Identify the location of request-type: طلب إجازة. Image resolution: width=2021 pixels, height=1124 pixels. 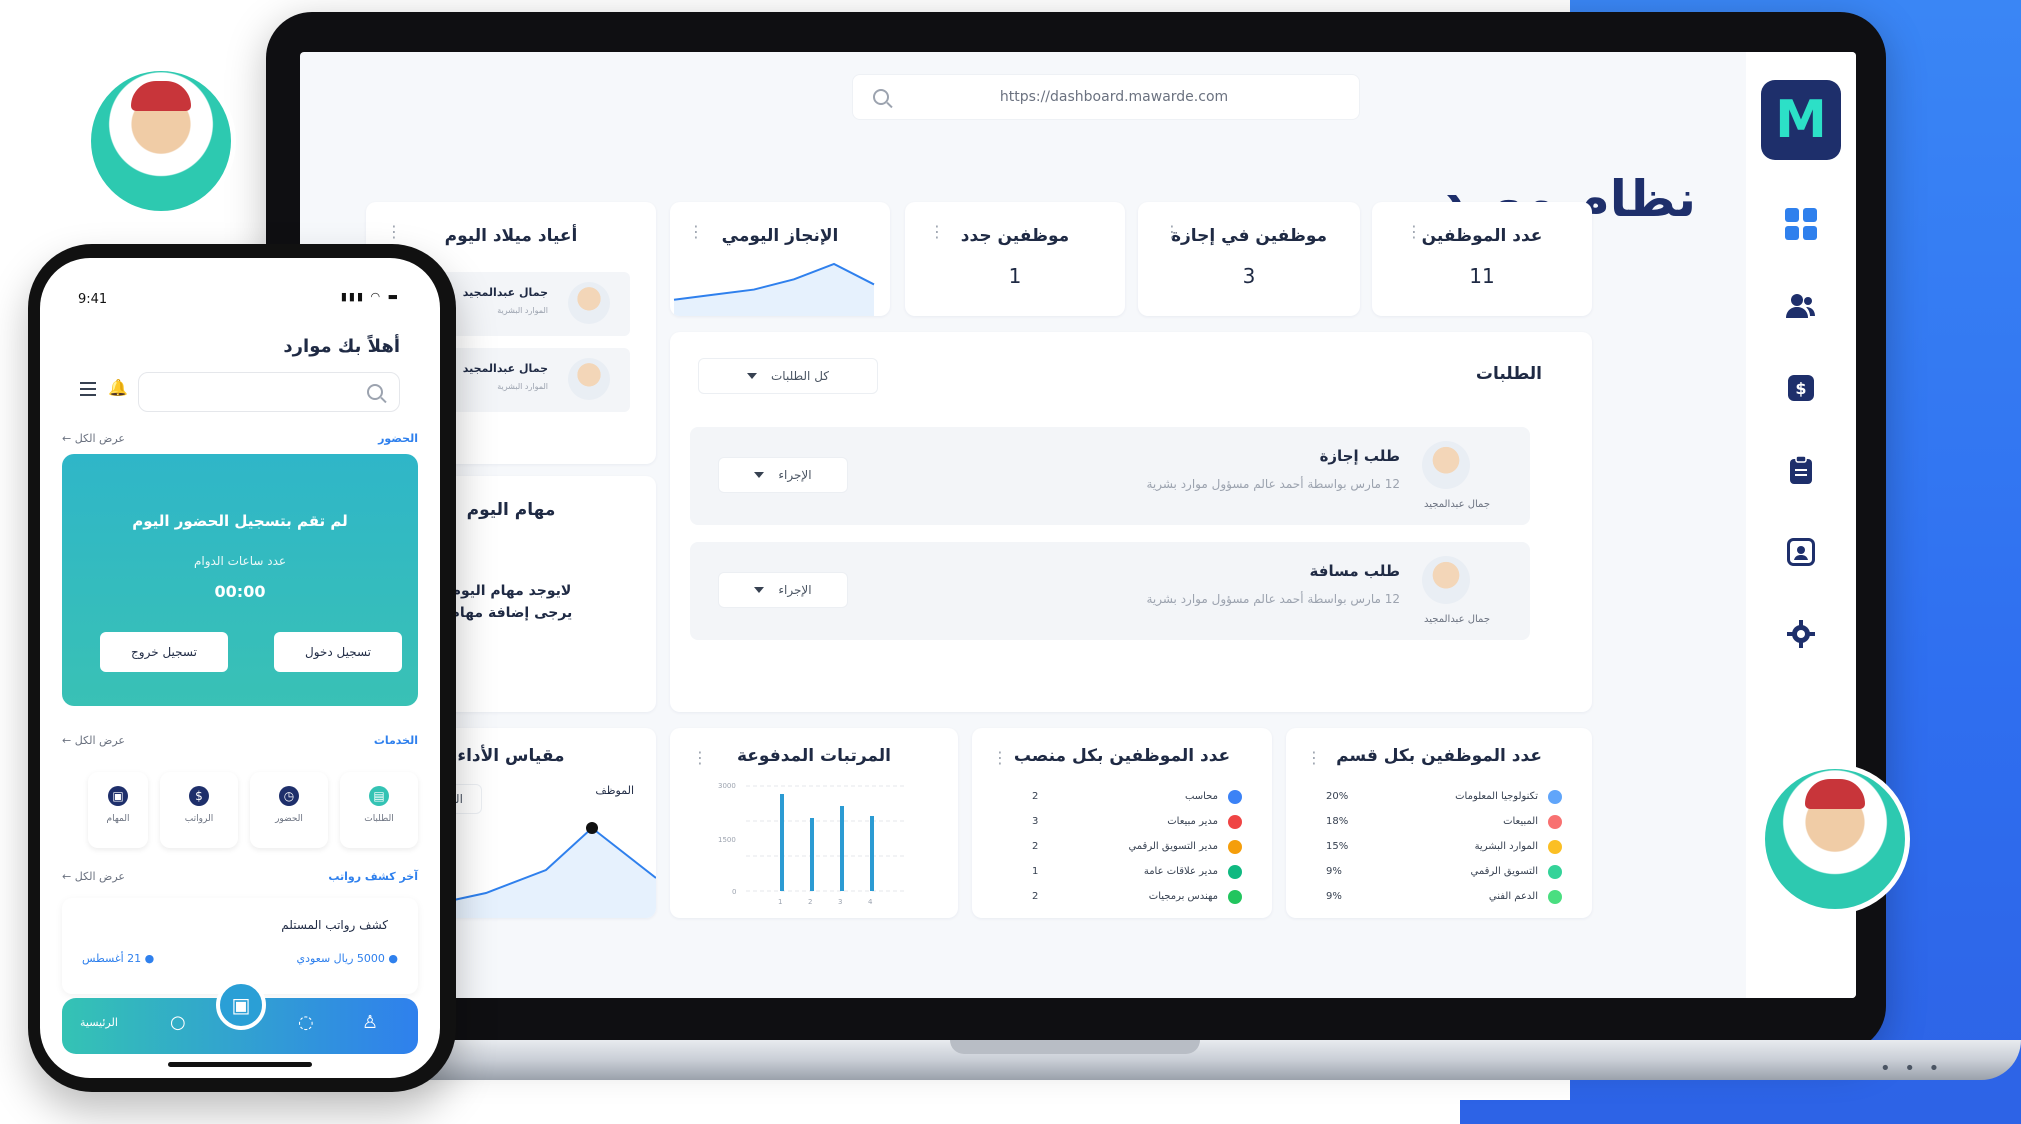
(1359, 456).